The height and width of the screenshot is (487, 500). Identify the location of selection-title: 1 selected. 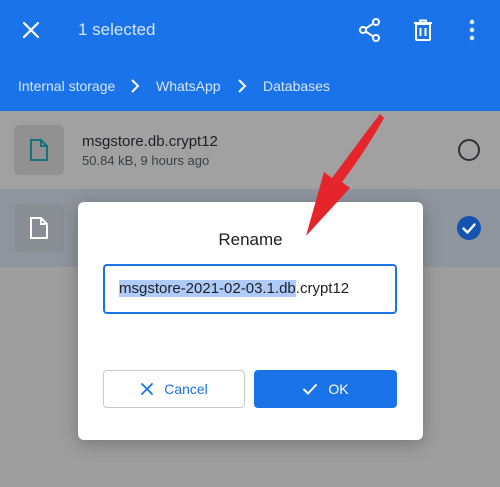
(117, 29).